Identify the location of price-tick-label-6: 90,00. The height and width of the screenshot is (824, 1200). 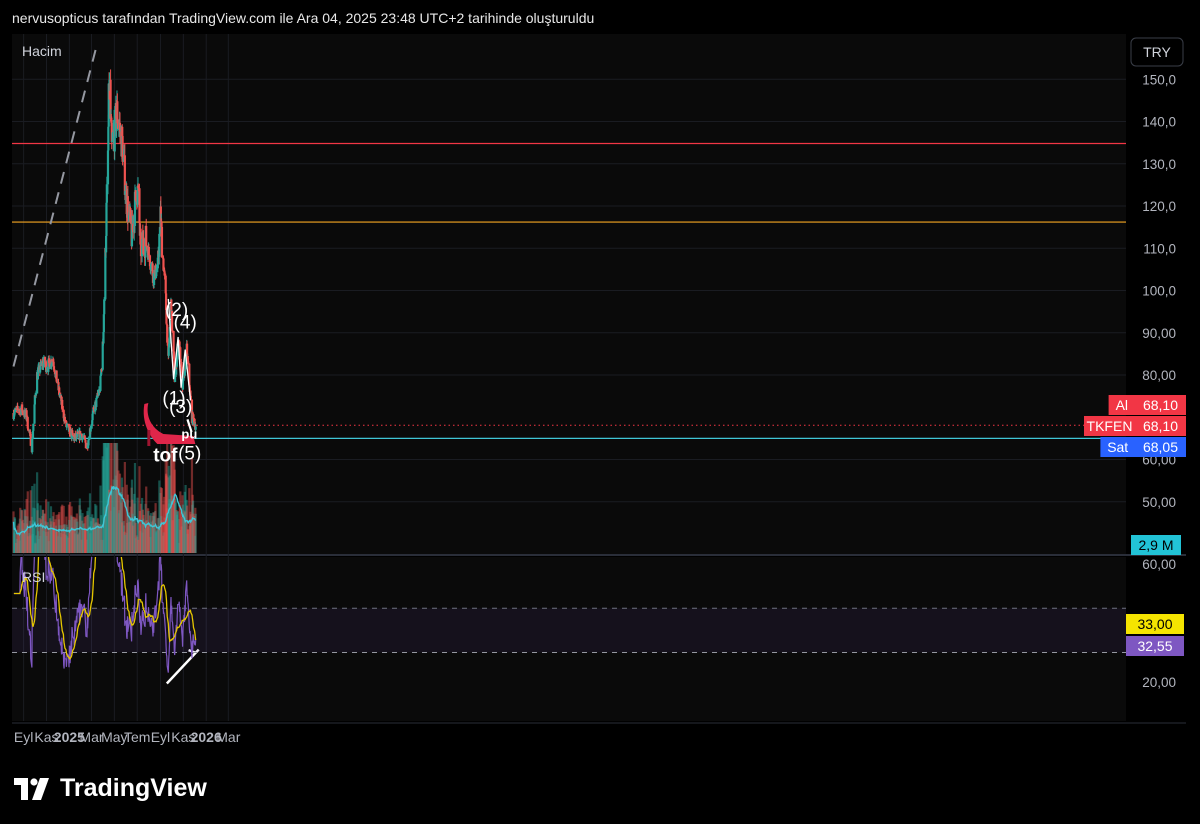
(1159, 333).